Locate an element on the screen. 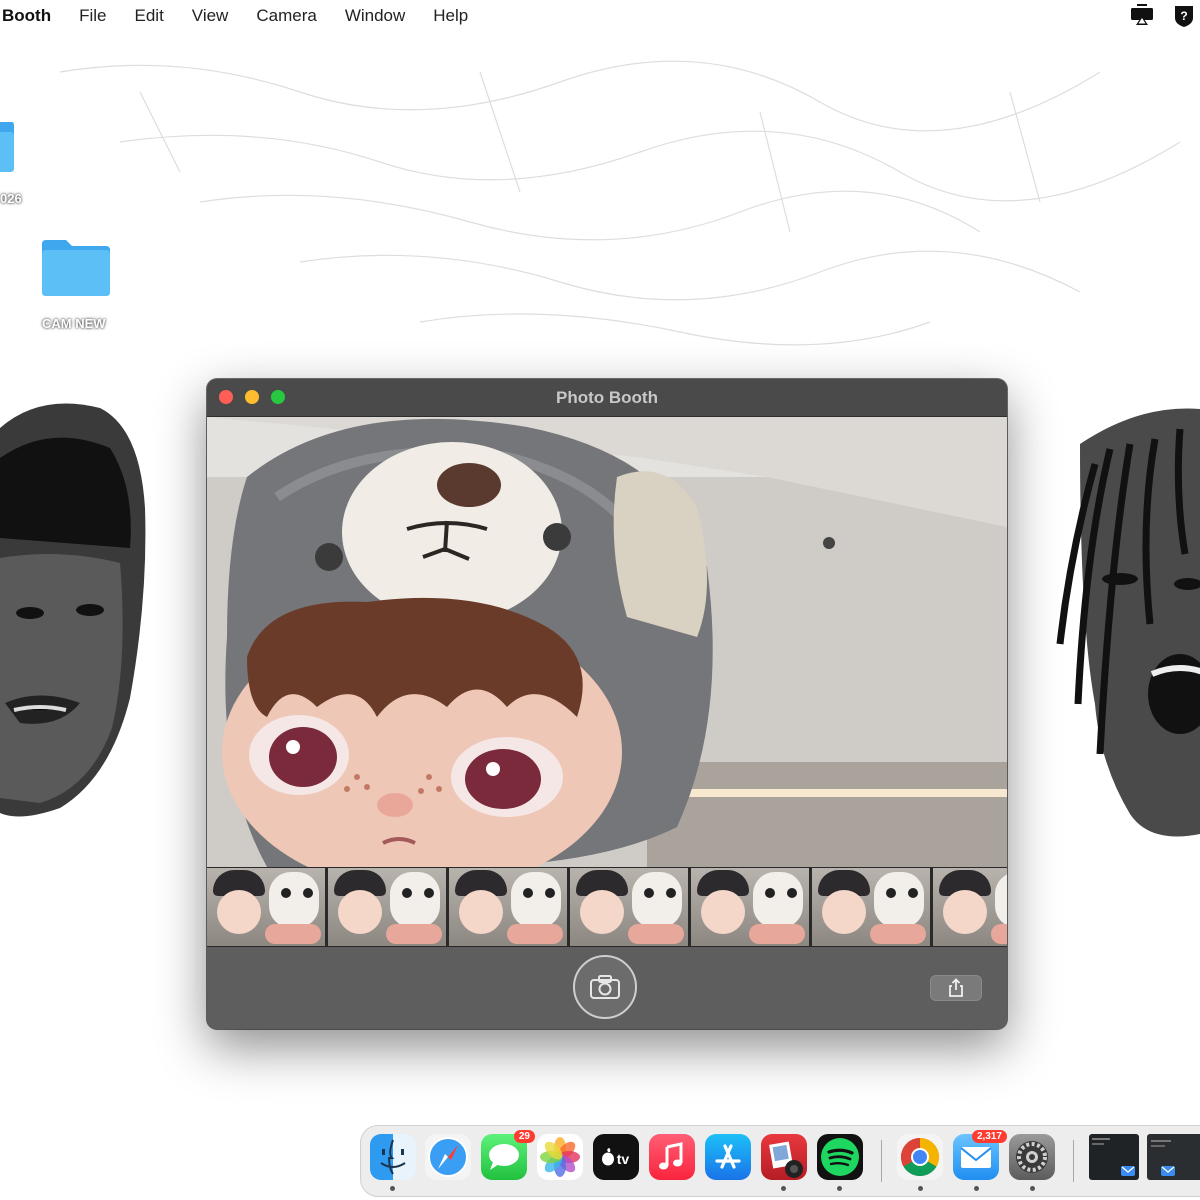 The image size is (1200, 1200). dock-photo-booth is located at coordinates (784, 1157).